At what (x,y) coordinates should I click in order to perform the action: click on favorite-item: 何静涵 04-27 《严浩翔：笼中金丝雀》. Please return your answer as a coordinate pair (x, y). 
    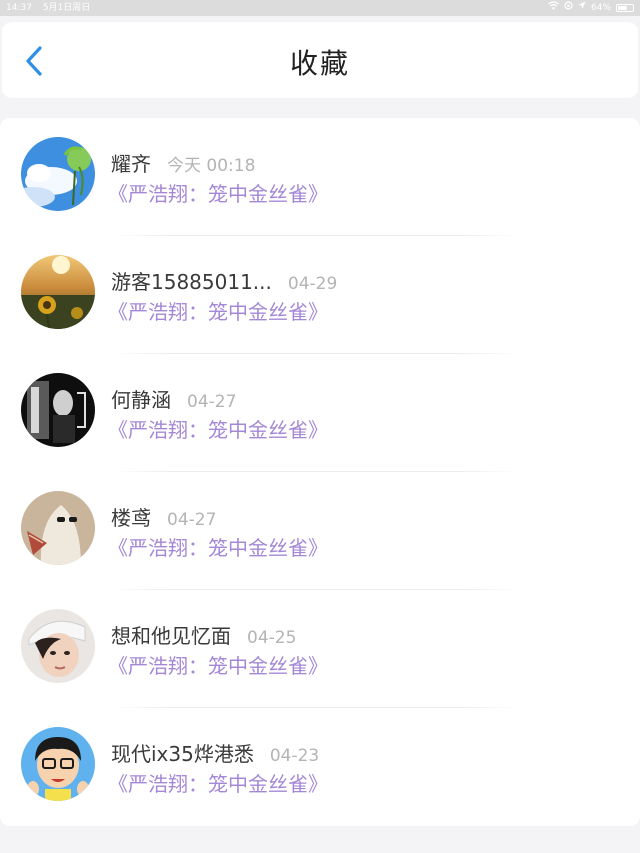
    Looking at the image, I should click on (320, 413).